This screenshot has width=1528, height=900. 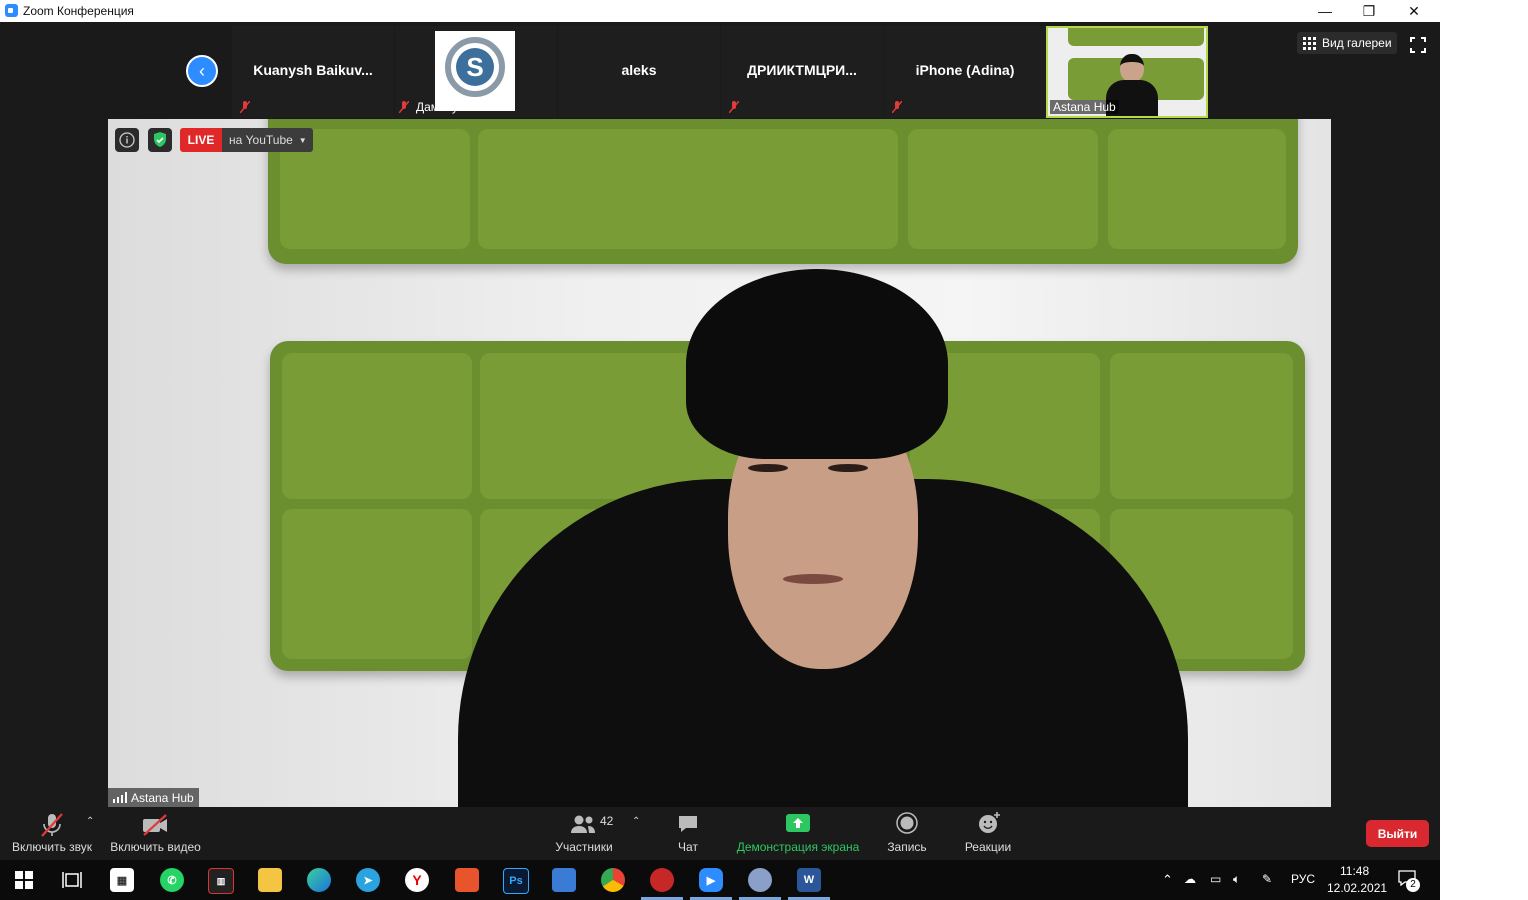 What do you see at coordinates (584, 847) in the screenshot?
I see `participants-label: Участники` at bounding box center [584, 847].